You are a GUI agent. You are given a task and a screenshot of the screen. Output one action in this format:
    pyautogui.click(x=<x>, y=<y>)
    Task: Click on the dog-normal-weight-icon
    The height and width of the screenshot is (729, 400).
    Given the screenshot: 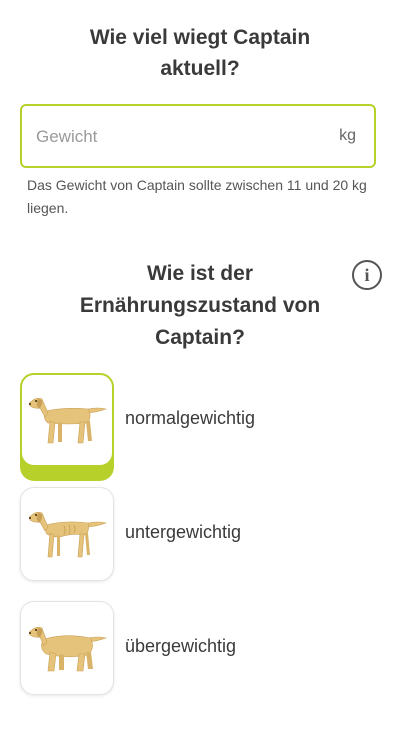 What is the action you would take?
    pyautogui.click(x=68, y=421)
    